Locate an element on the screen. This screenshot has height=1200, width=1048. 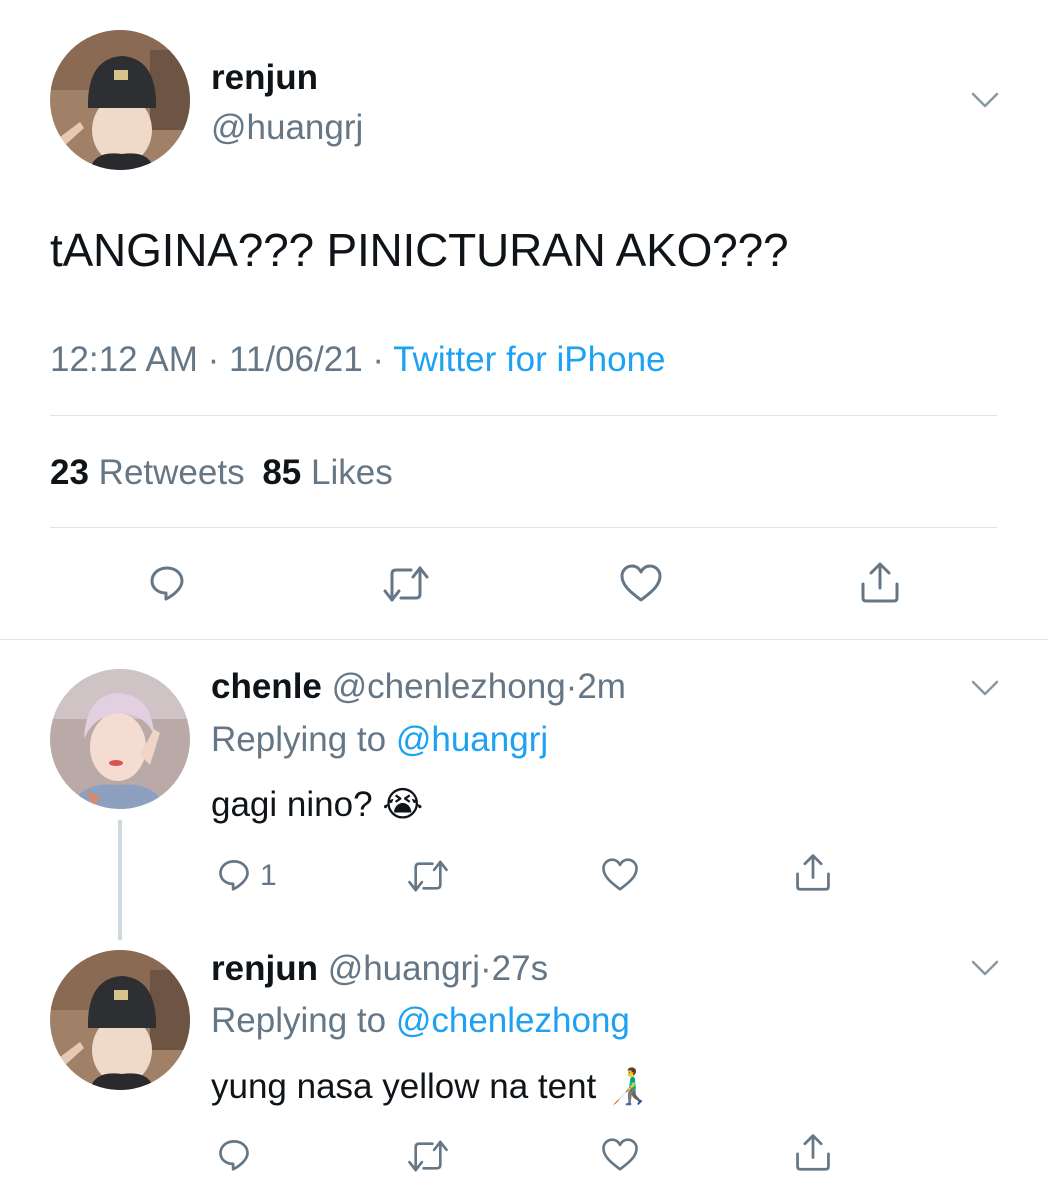
retweets-count: 23 is located at coordinates (69, 472).